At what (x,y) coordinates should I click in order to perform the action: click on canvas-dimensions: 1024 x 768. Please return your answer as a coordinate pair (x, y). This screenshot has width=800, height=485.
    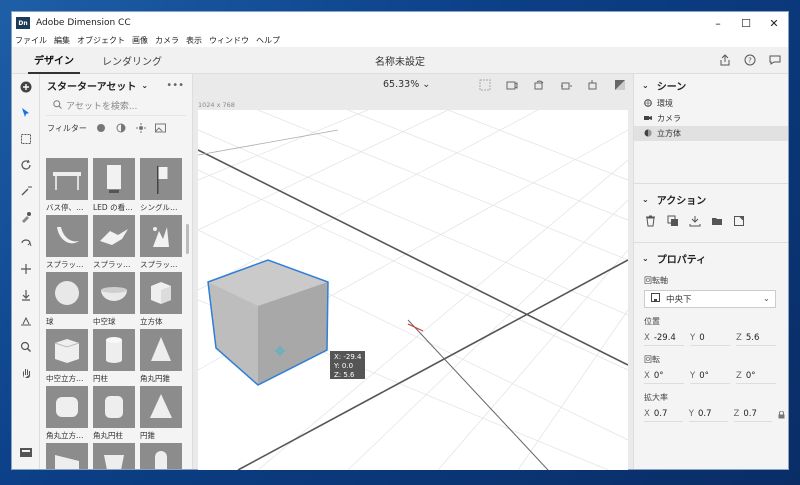
    Looking at the image, I should click on (216, 105).